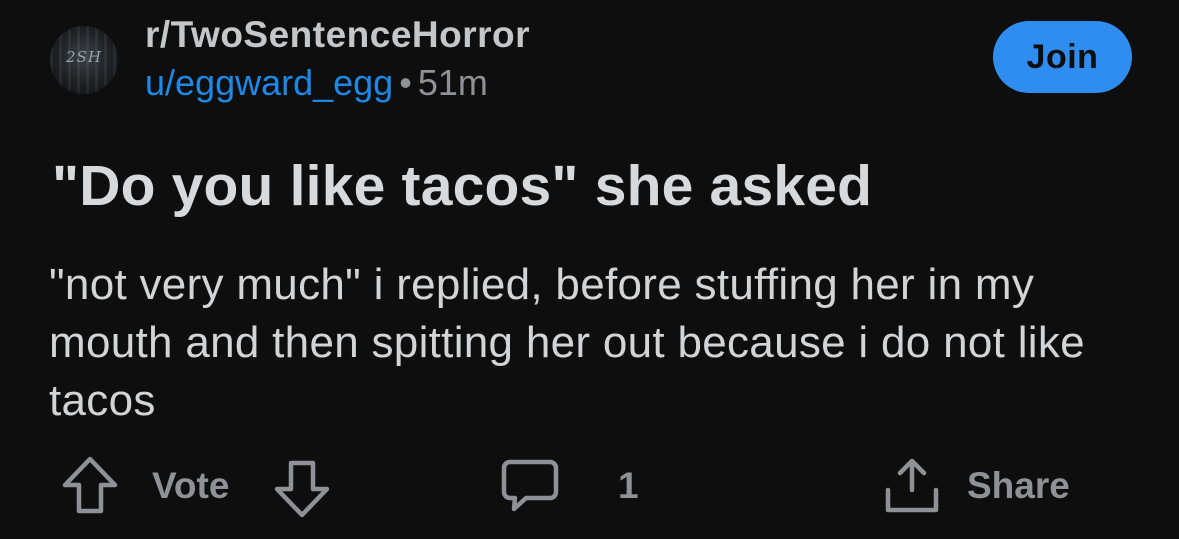 This screenshot has height=539, width=1179. What do you see at coordinates (90, 485) in the screenshot?
I see `arrow-up-icon` at bounding box center [90, 485].